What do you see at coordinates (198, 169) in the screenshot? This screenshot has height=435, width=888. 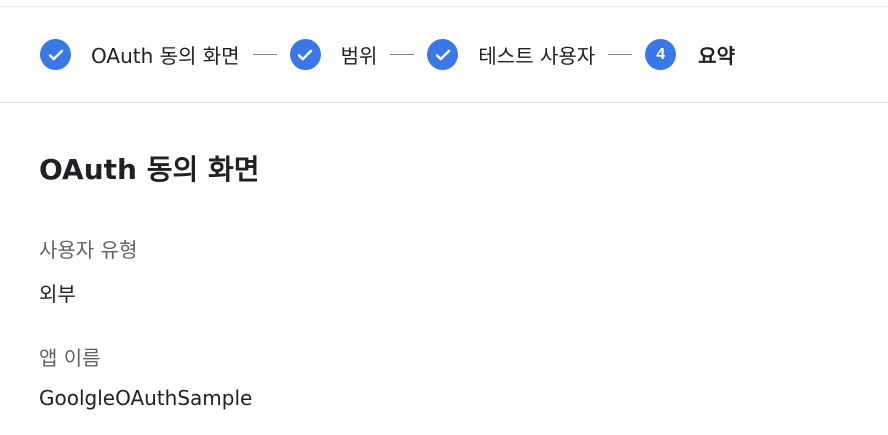 I see `section-title-rest: 동의 화면` at bounding box center [198, 169].